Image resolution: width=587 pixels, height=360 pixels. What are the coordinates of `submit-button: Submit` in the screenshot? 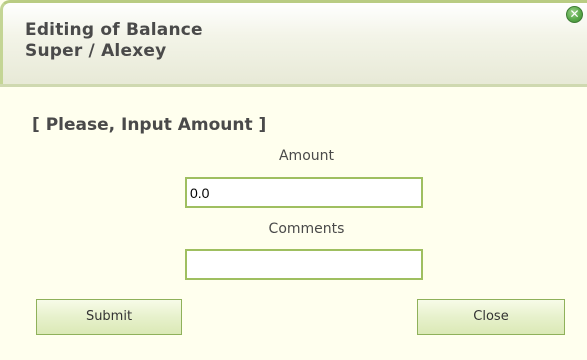 It's located at (109, 317).